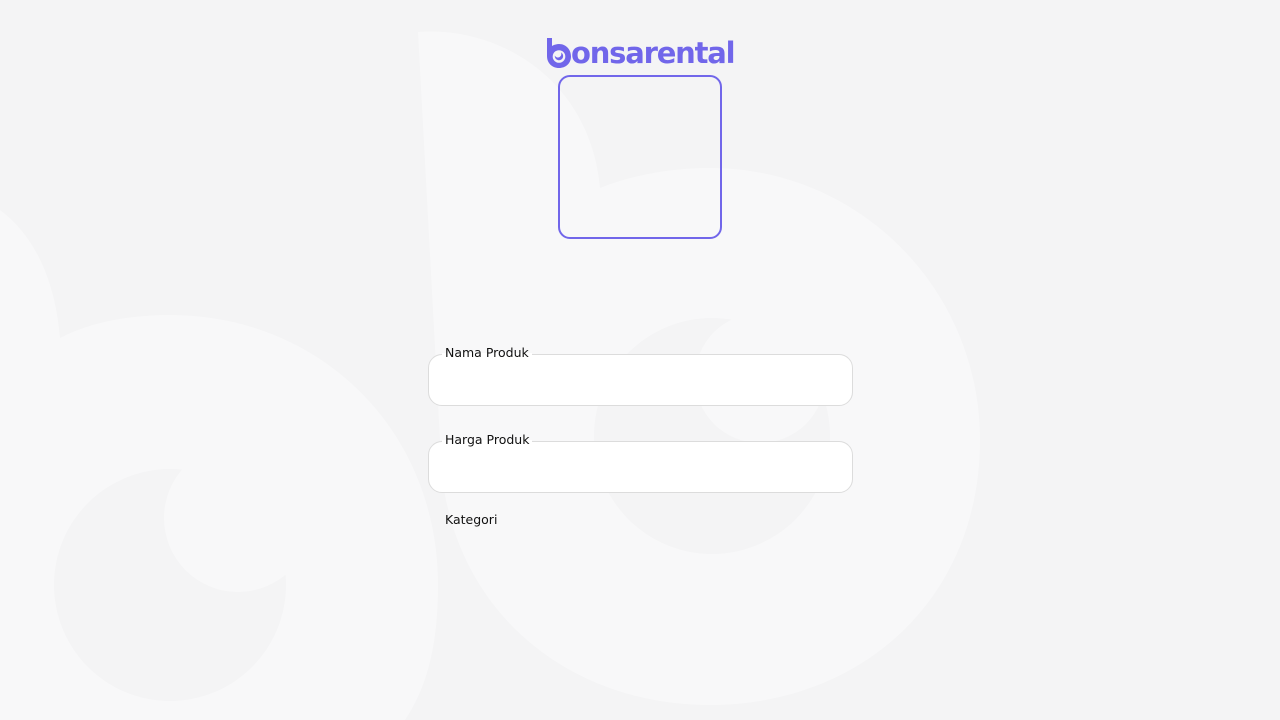 This screenshot has height=720, width=1280. I want to click on brand-logo: onsarental, so click(641, 50).